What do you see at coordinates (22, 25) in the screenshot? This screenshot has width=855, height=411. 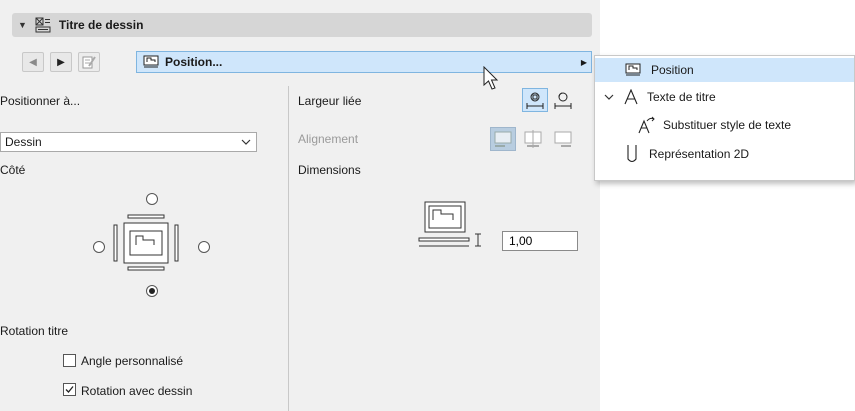 I see `triangle-down-icon: ▼` at bounding box center [22, 25].